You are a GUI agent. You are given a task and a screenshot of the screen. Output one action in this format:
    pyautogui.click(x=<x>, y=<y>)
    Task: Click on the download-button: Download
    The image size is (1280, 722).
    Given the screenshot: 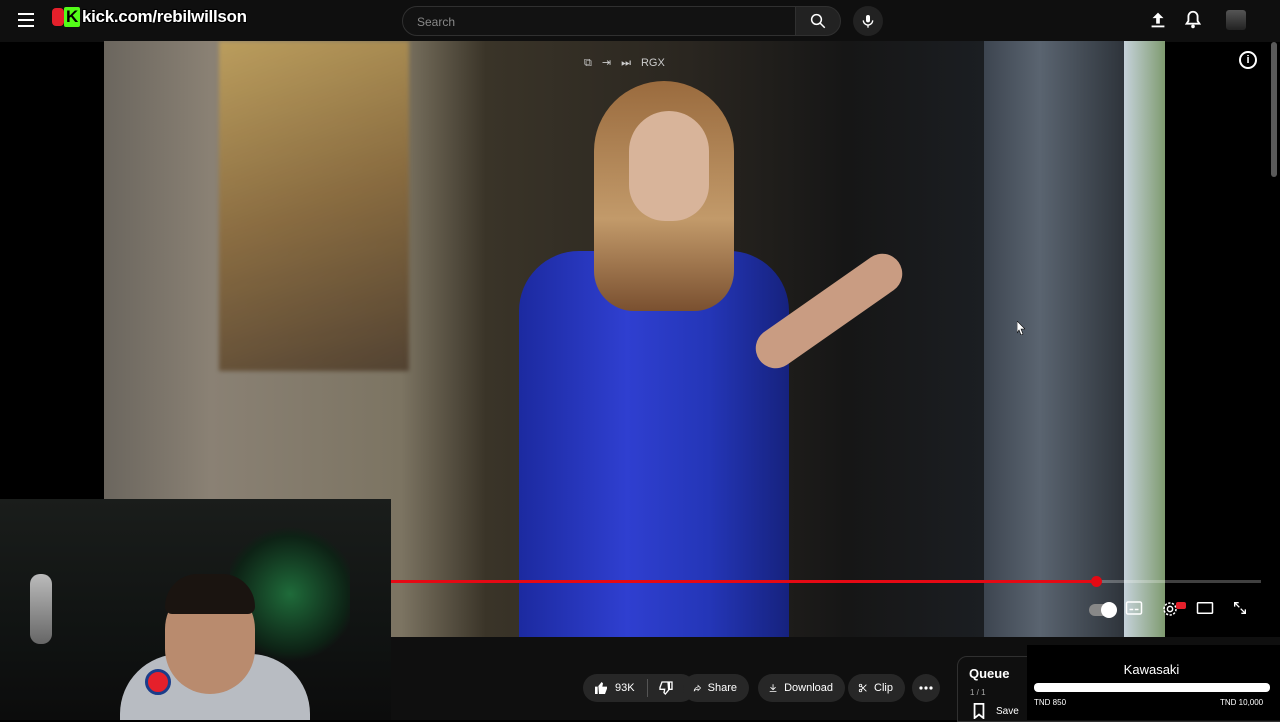 What is the action you would take?
    pyautogui.click(x=801, y=688)
    